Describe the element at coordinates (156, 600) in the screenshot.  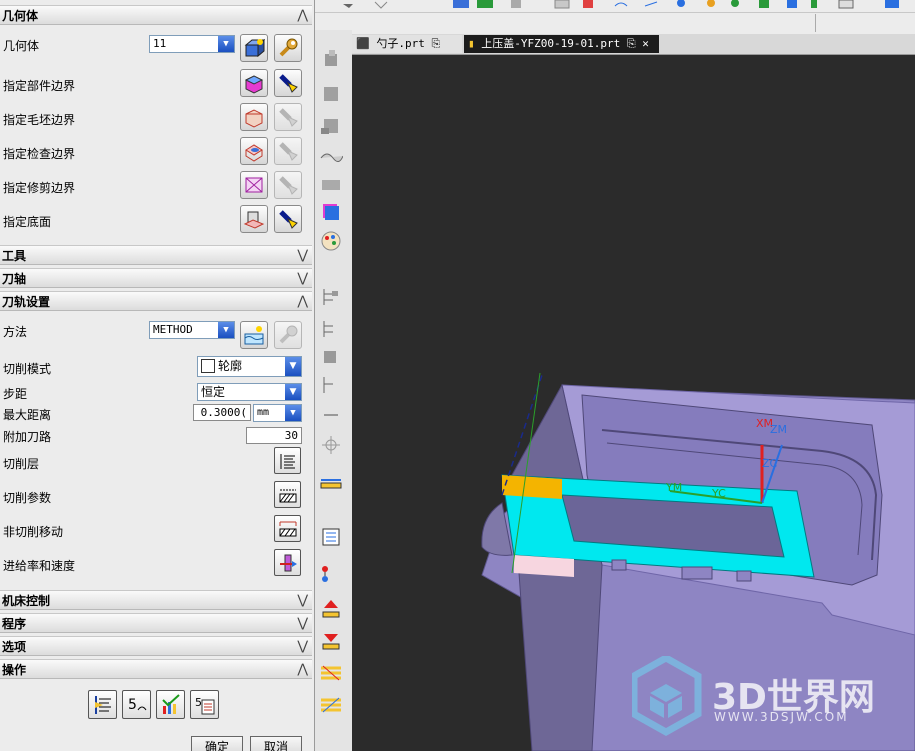
I see `section-machine-control: 机床控制 ⋁` at that location.